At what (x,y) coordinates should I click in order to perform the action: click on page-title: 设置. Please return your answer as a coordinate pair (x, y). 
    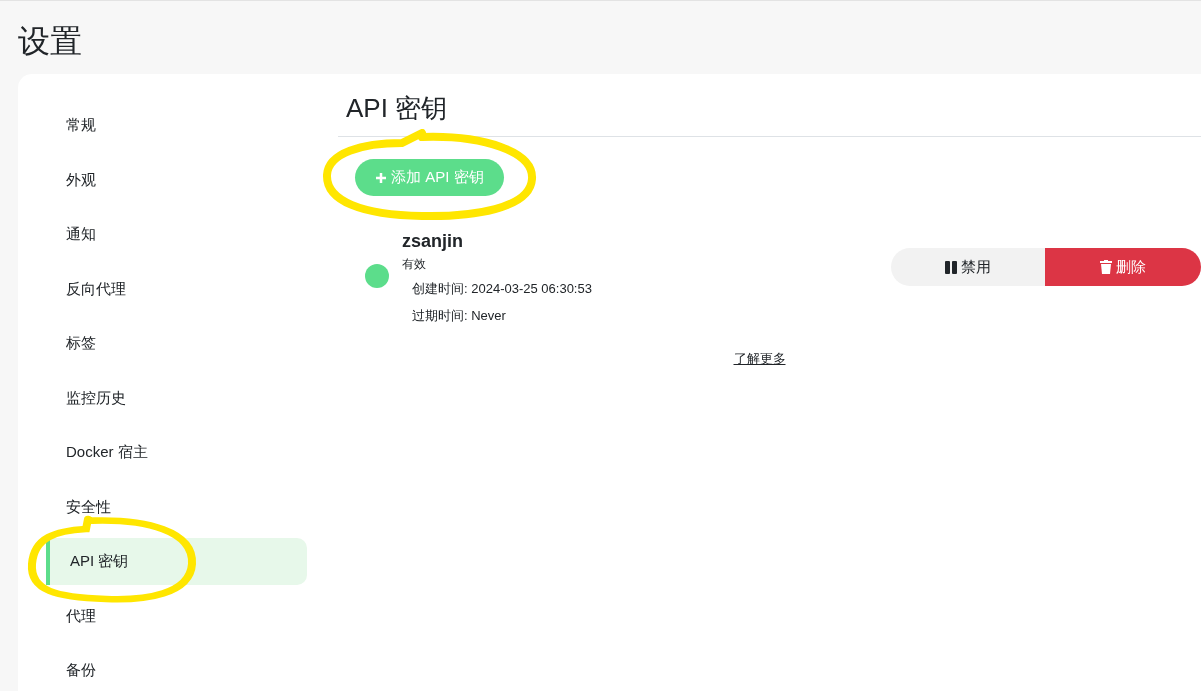
    Looking at the image, I should click on (50, 41).